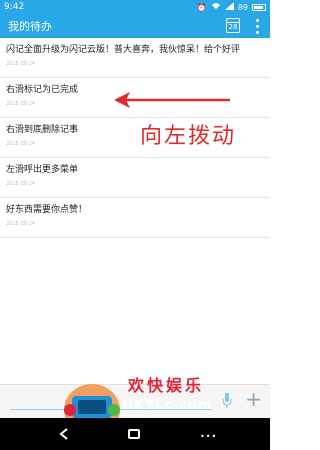  What do you see at coordinates (64, 434) in the screenshot?
I see `back-icon` at bounding box center [64, 434].